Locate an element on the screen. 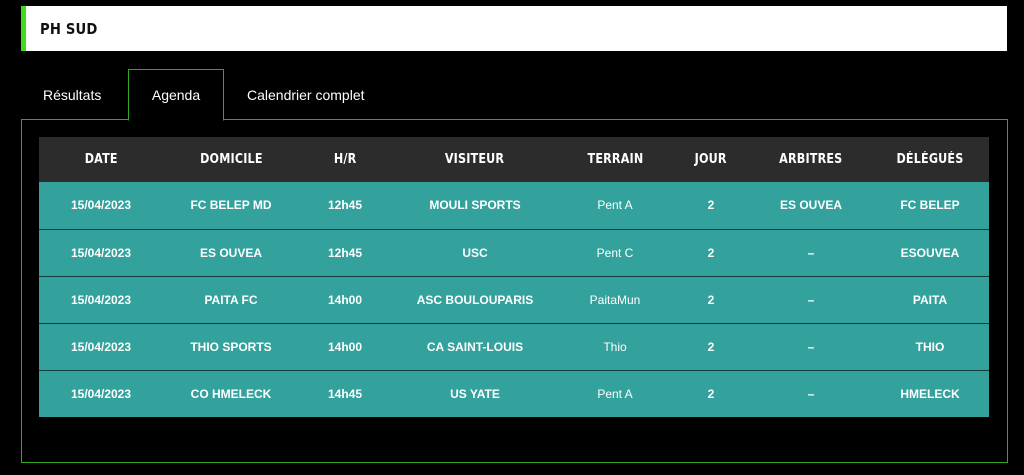  title-bar: PH SUD is located at coordinates (514, 28).